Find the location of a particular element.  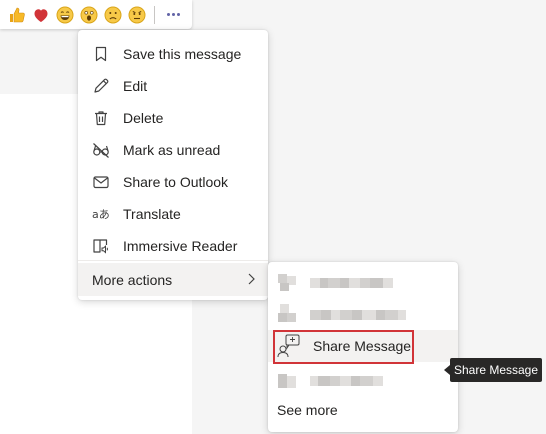

reaction-bar is located at coordinates (96, 14).